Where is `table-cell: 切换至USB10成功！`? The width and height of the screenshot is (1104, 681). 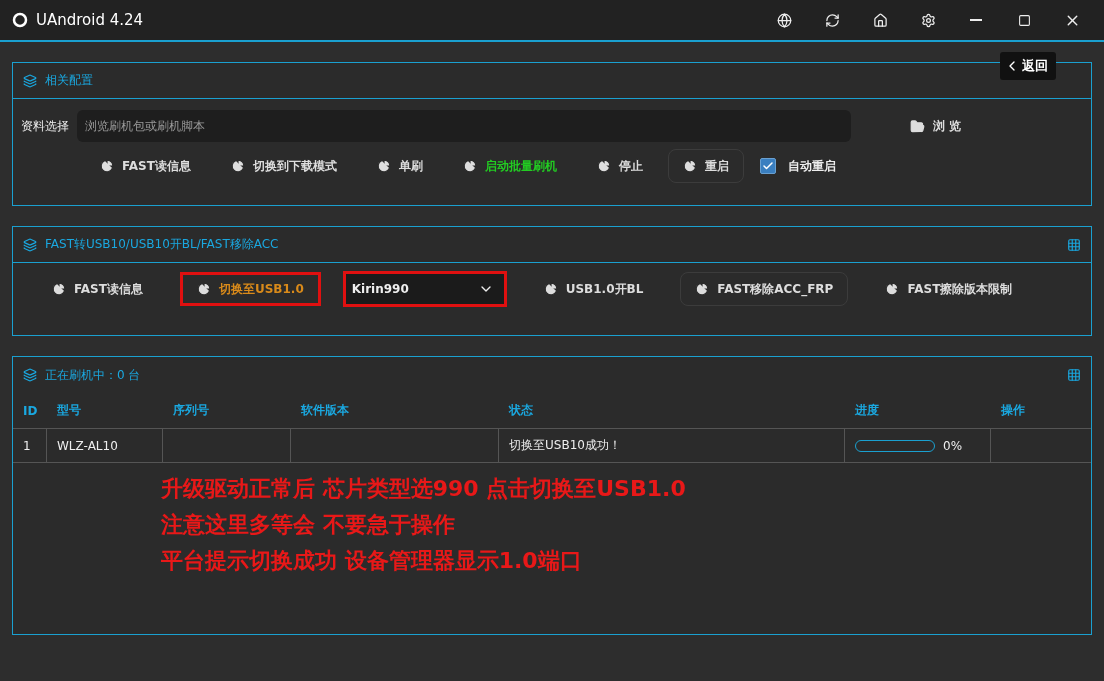
table-cell: 切换至USB10成功！ is located at coordinates (672, 446).